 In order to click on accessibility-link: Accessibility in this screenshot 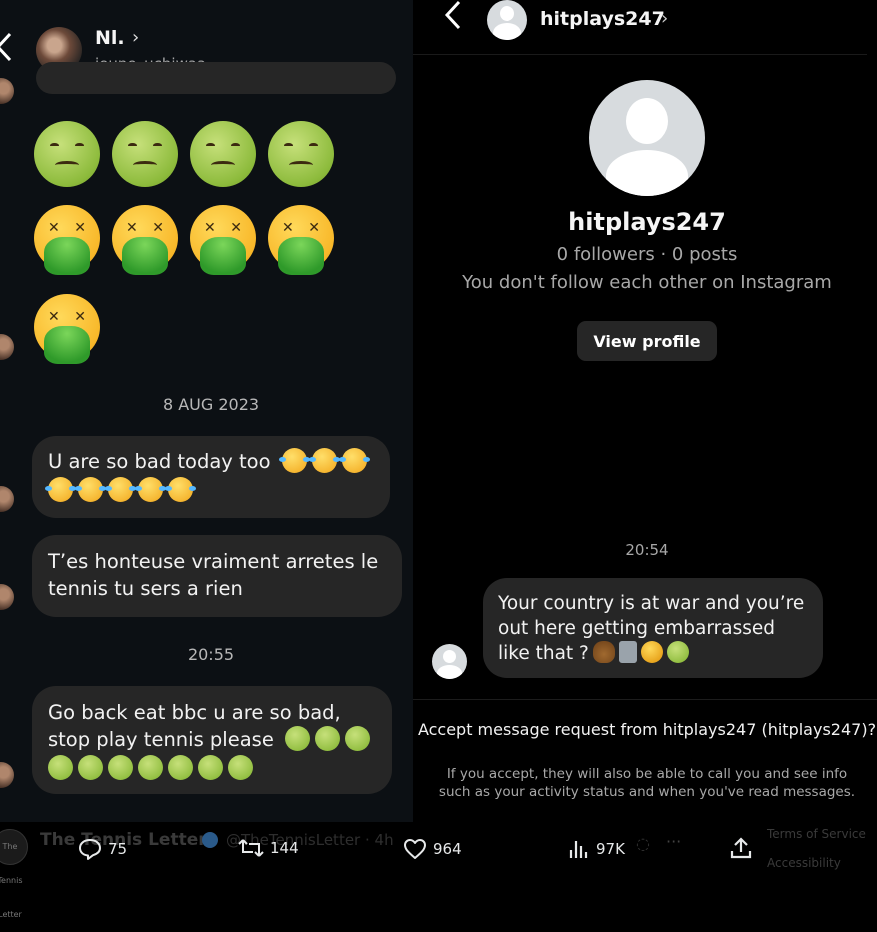, I will do `click(804, 863)`.